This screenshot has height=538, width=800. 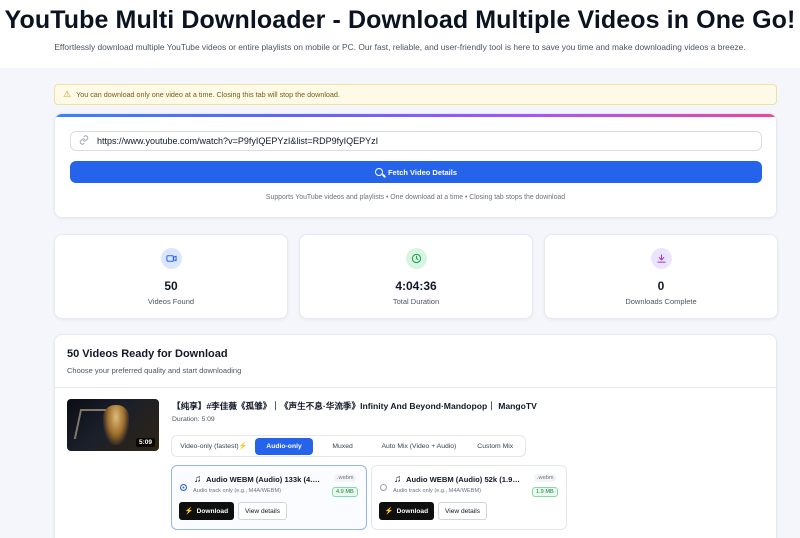 I want to click on option-title: Audio WEBM (Audio) 52k (1.9 MB), so click(x=464, y=479).